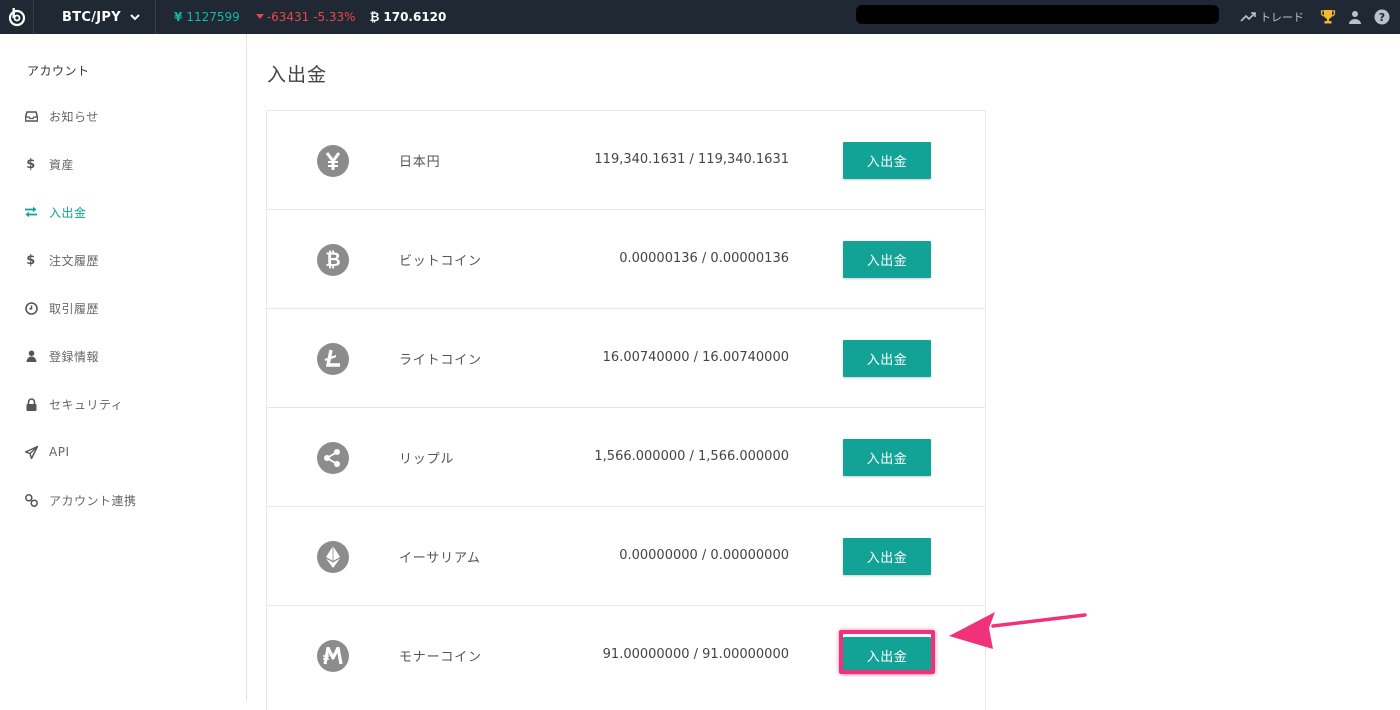  I want to click on balance-row-btc: ₿ ビットコイン 0.00000136 / 0.00000136 入出金, so click(626, 259).